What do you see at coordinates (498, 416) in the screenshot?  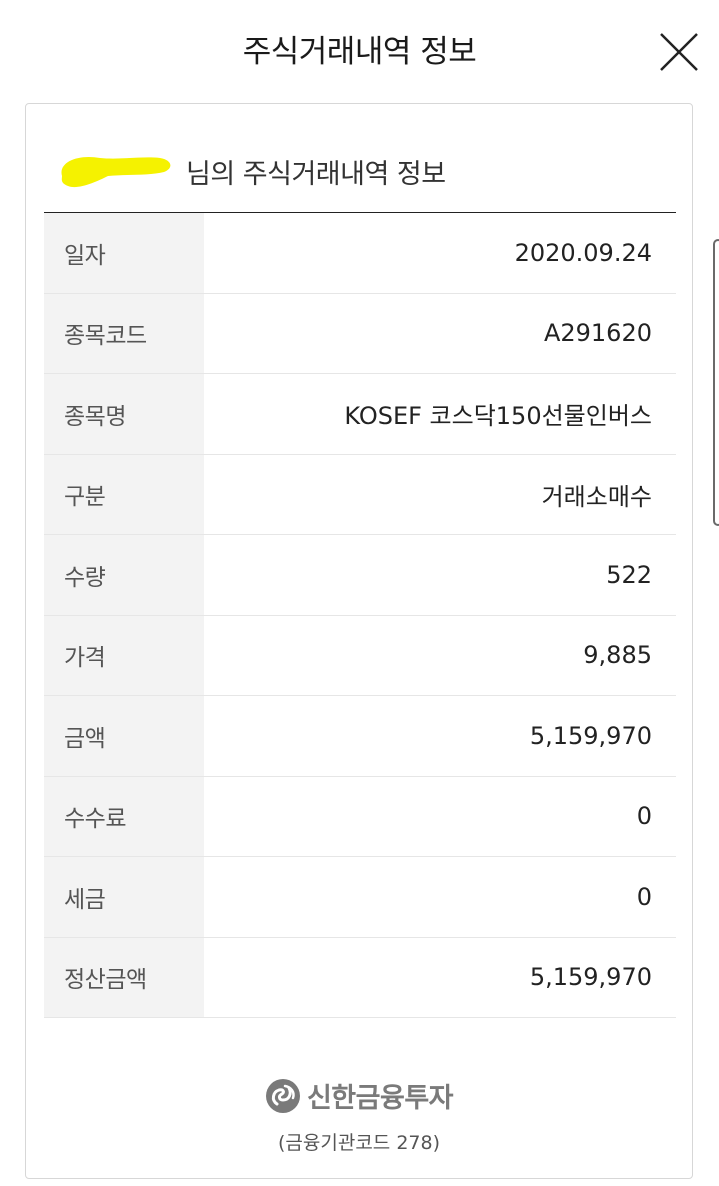 I see `row-value: KOSEF 코스닥150선물인버스` at bounding box center [498, 416].